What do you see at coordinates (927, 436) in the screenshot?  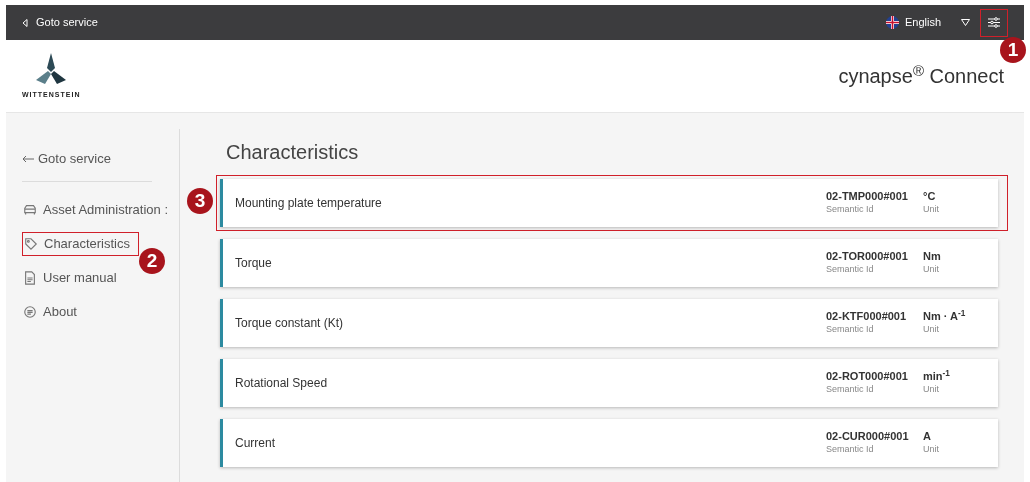 I see `unit-value: A` at bounding box center [927, 436].